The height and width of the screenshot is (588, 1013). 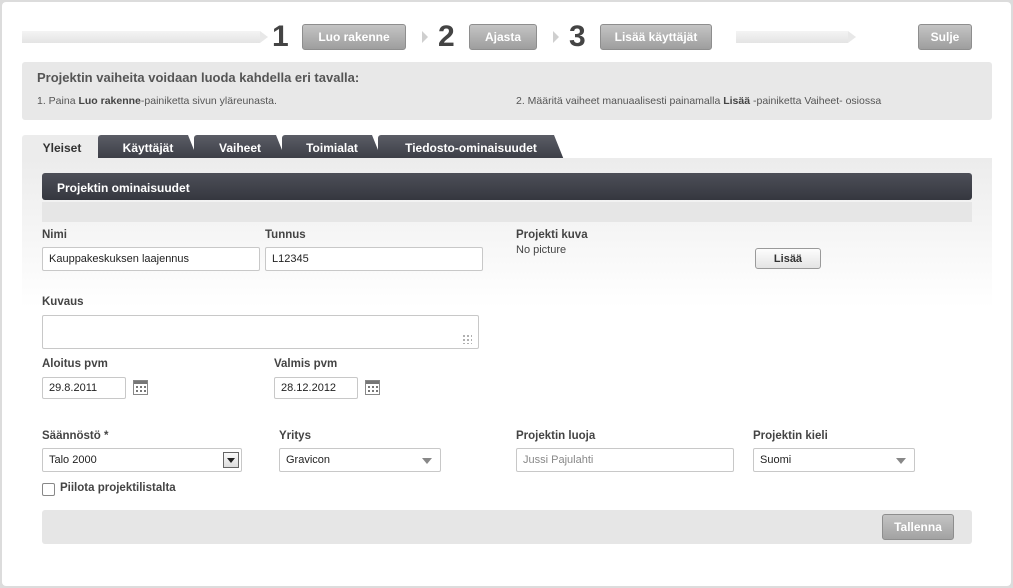 What do you see at coordinates (471, 147) in the screenshot?
I see `tab-tiedosto-ominaisuudet: Tiedosto-ominaisuudet` at bounding box center [471, 147].